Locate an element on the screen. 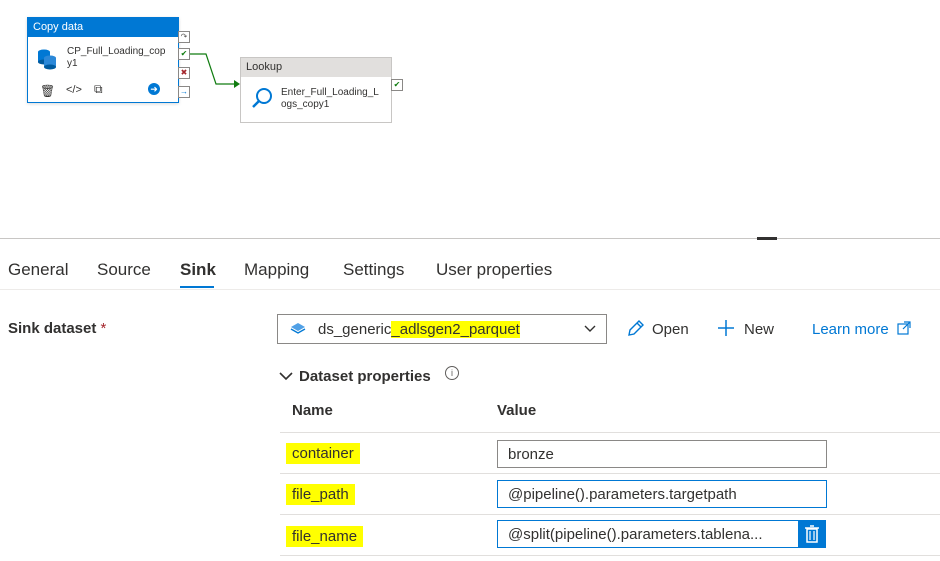 This screenshot has width=940, height=561. required-marker: * is located at coordinates (103, 328).